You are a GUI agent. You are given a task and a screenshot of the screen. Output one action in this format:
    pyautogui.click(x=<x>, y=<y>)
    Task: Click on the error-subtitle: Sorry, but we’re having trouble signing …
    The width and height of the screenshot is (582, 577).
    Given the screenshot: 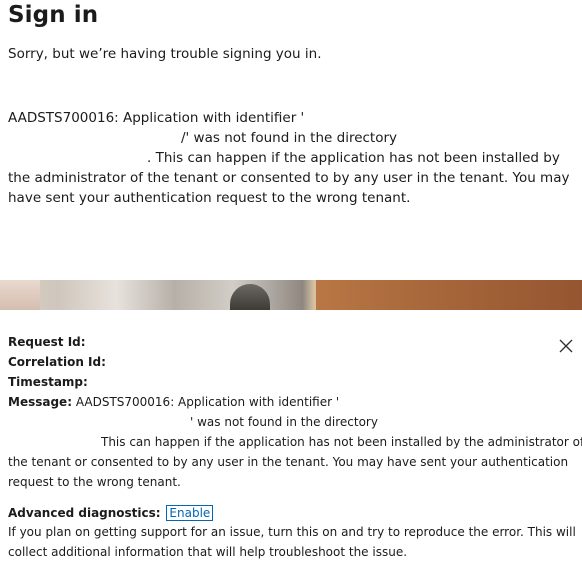 What is the action you would take?
    pyautogui.click(x=165, y=54)
    